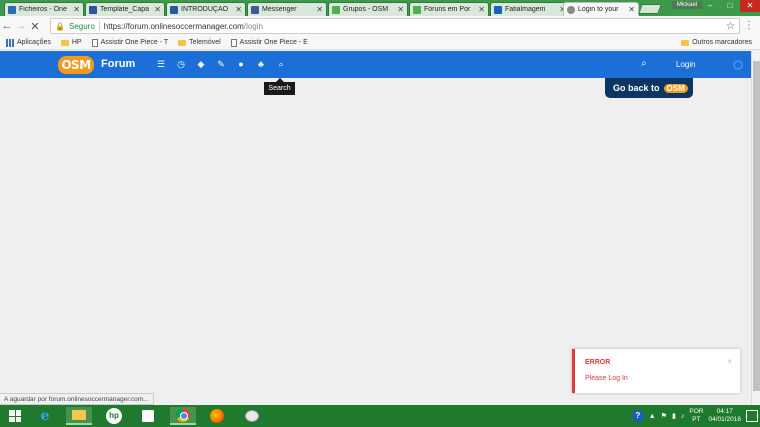 The width and height of the screenshot is (760, 427). What do you see at coordinates (148, 416) in the screenshot?
I see `taskbar-store` at bounding box center [148, 416].